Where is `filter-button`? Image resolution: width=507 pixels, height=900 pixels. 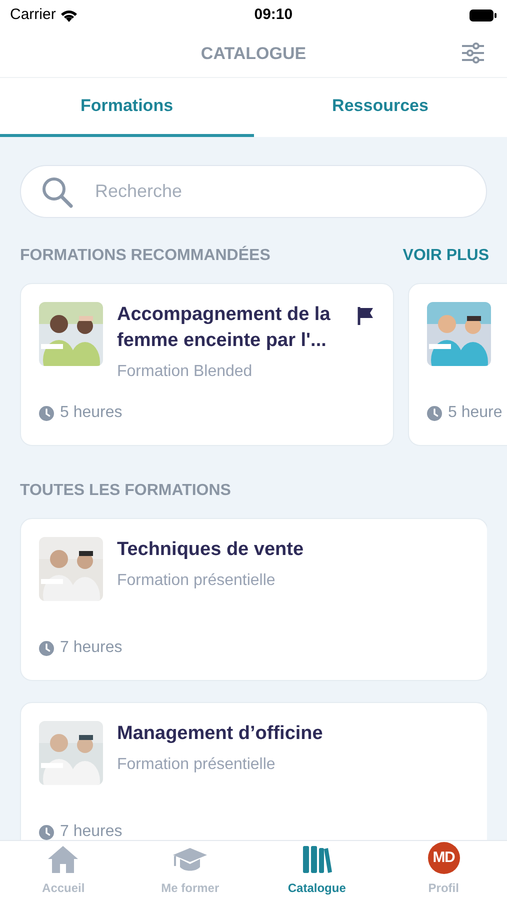
filter-button is located at coordinates (473, 53).